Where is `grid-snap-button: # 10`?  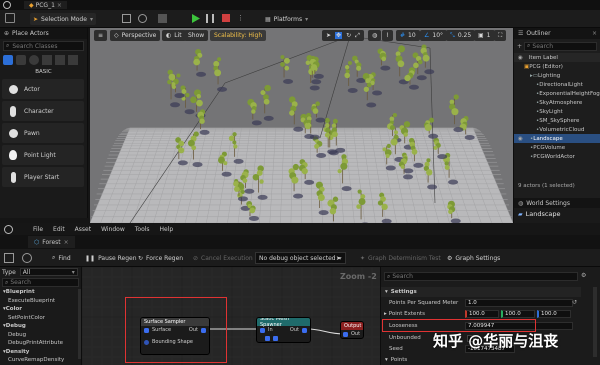 grid-snap-button: # 10 is located at coordinates (408, 35).